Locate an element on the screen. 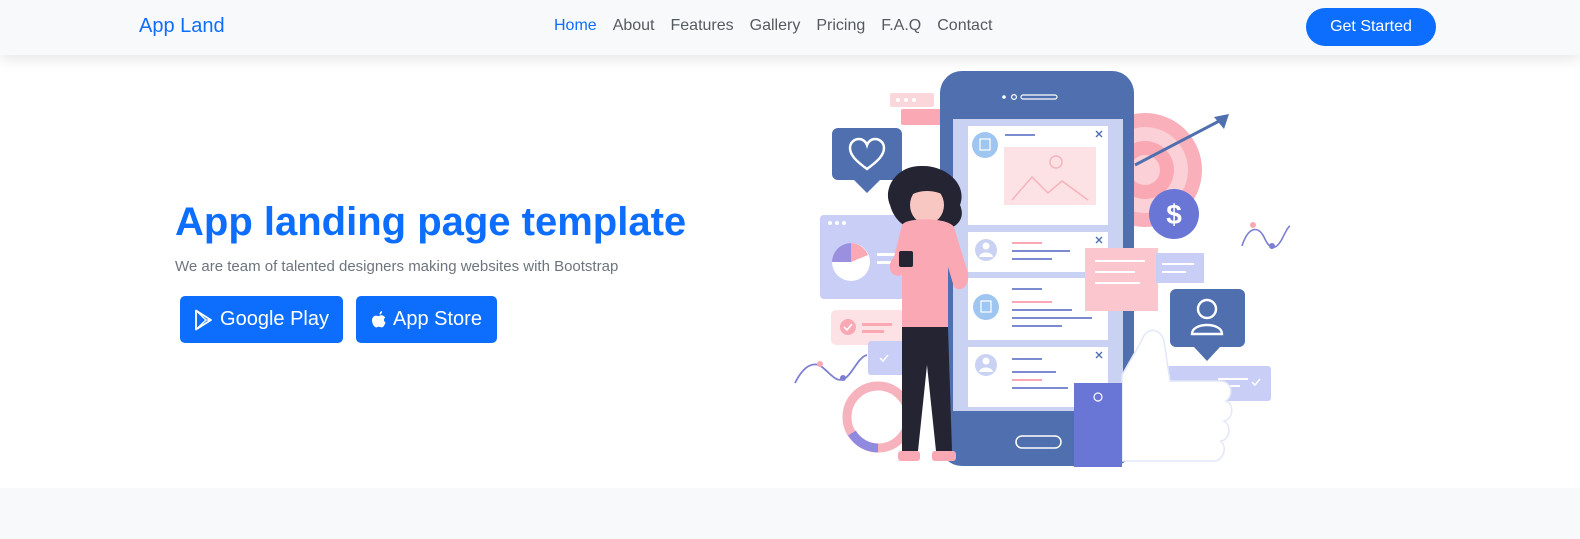  nav-link-contact: Contact is located at coordinates (964, 26).